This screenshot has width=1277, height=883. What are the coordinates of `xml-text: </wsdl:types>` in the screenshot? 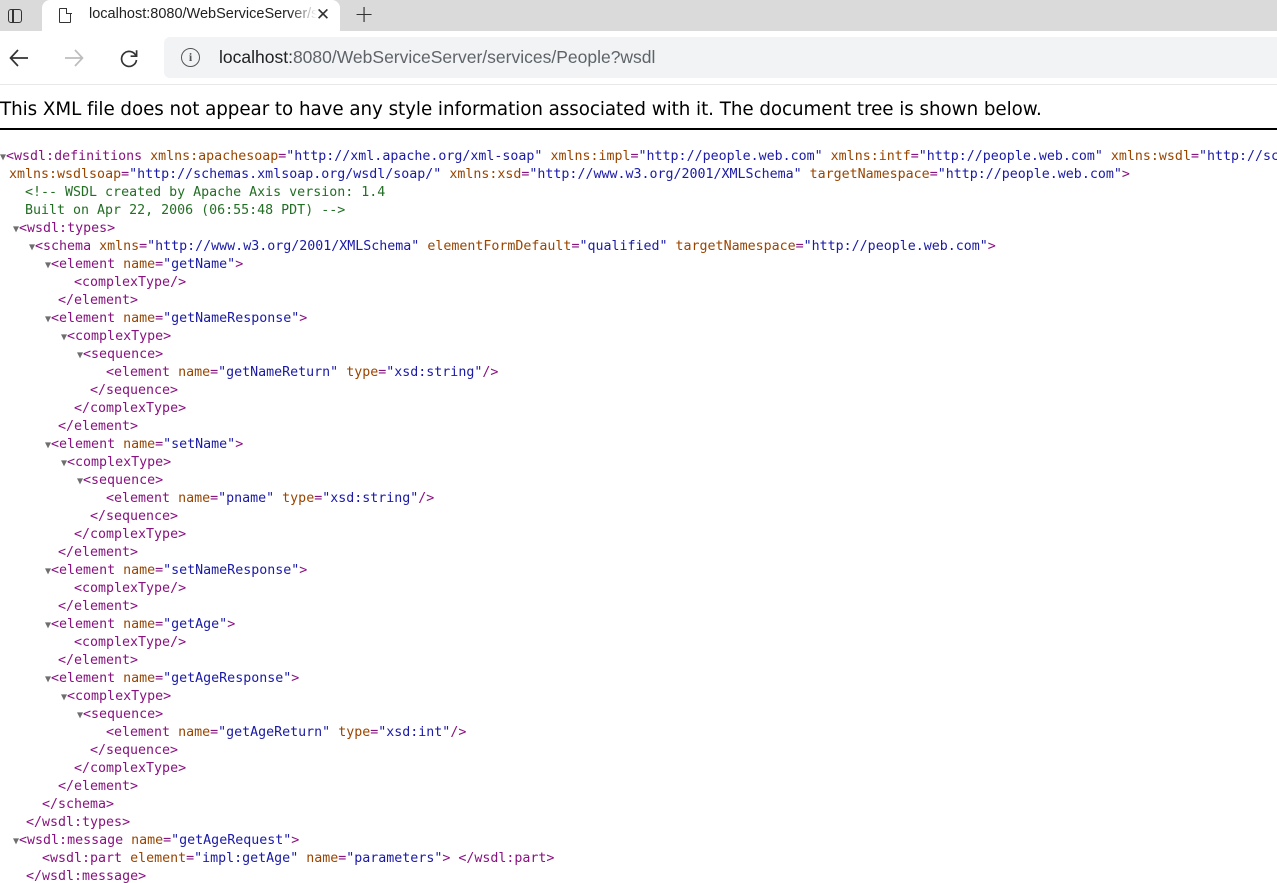 It's located at (78, 822).